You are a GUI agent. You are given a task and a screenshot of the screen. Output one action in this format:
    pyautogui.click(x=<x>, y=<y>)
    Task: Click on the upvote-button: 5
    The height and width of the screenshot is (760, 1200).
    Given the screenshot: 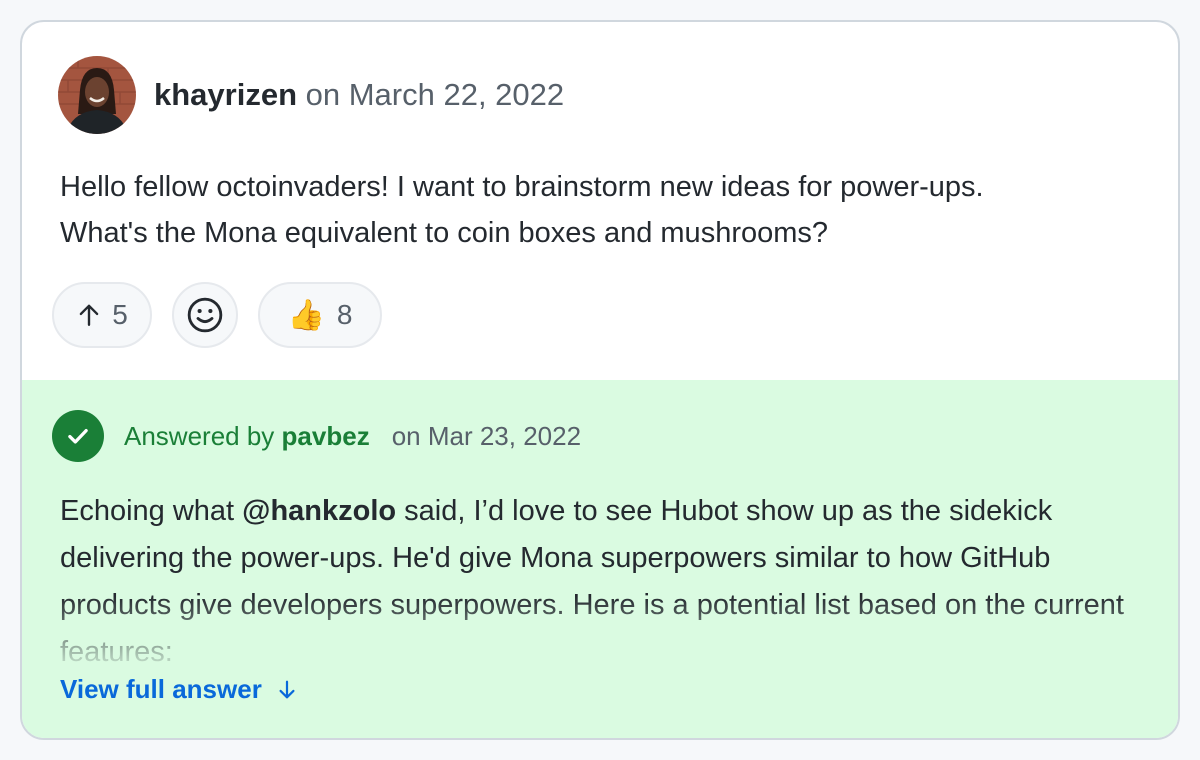 What is the action you would take?
    pyautogui.click(x=102, y=315)
    